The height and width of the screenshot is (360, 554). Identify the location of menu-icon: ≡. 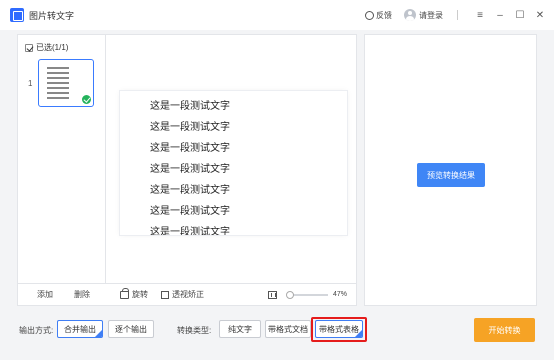
(480, 15).